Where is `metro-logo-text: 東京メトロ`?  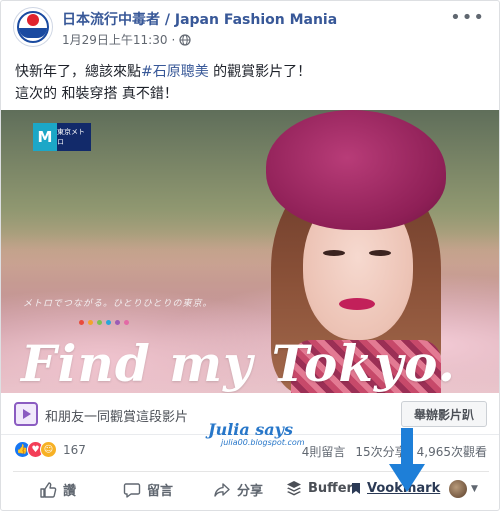
metro-logo-text: 東京メトロ is located at coordinates (74, 137).